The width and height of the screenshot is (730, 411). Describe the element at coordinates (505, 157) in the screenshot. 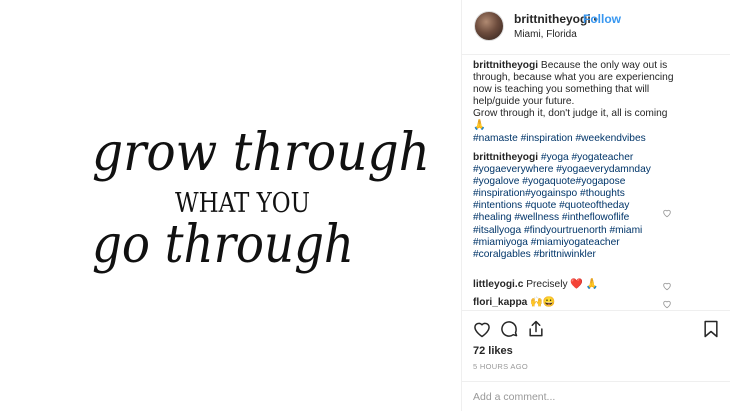

I see `comment-username: brittnitheyogi` at that location.